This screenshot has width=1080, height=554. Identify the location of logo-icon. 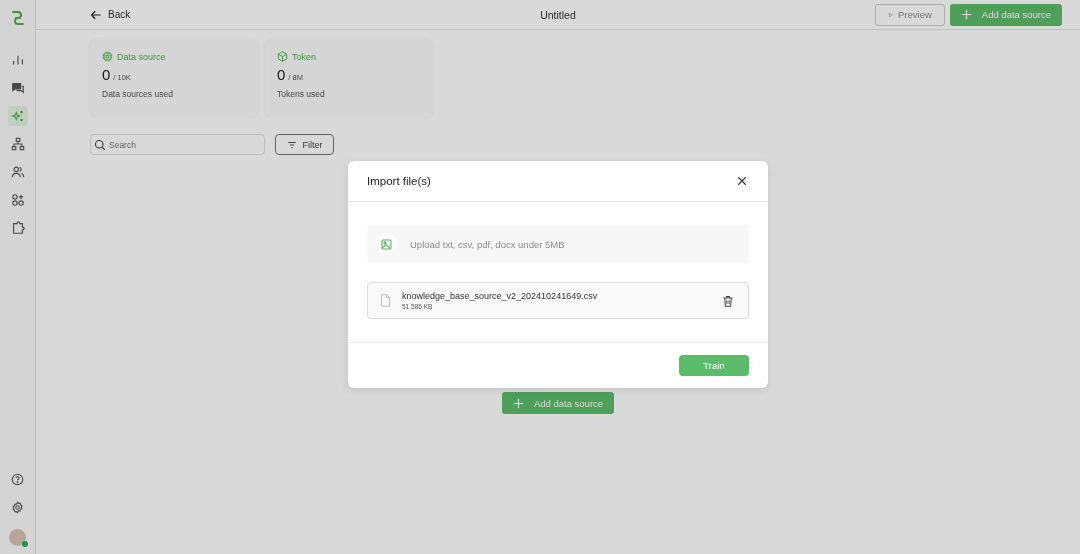
(17, 18).